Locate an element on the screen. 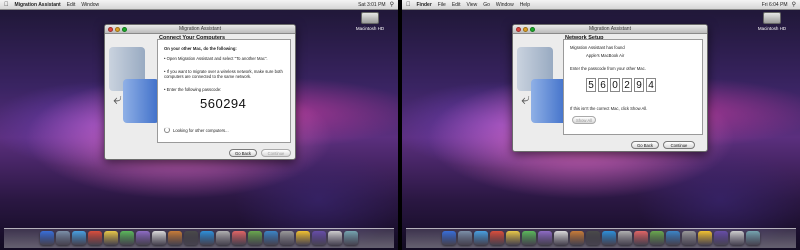 The height and width of the screenshot is (250, 800). passcode-digit: 4 is located at coordinates (651, 85).